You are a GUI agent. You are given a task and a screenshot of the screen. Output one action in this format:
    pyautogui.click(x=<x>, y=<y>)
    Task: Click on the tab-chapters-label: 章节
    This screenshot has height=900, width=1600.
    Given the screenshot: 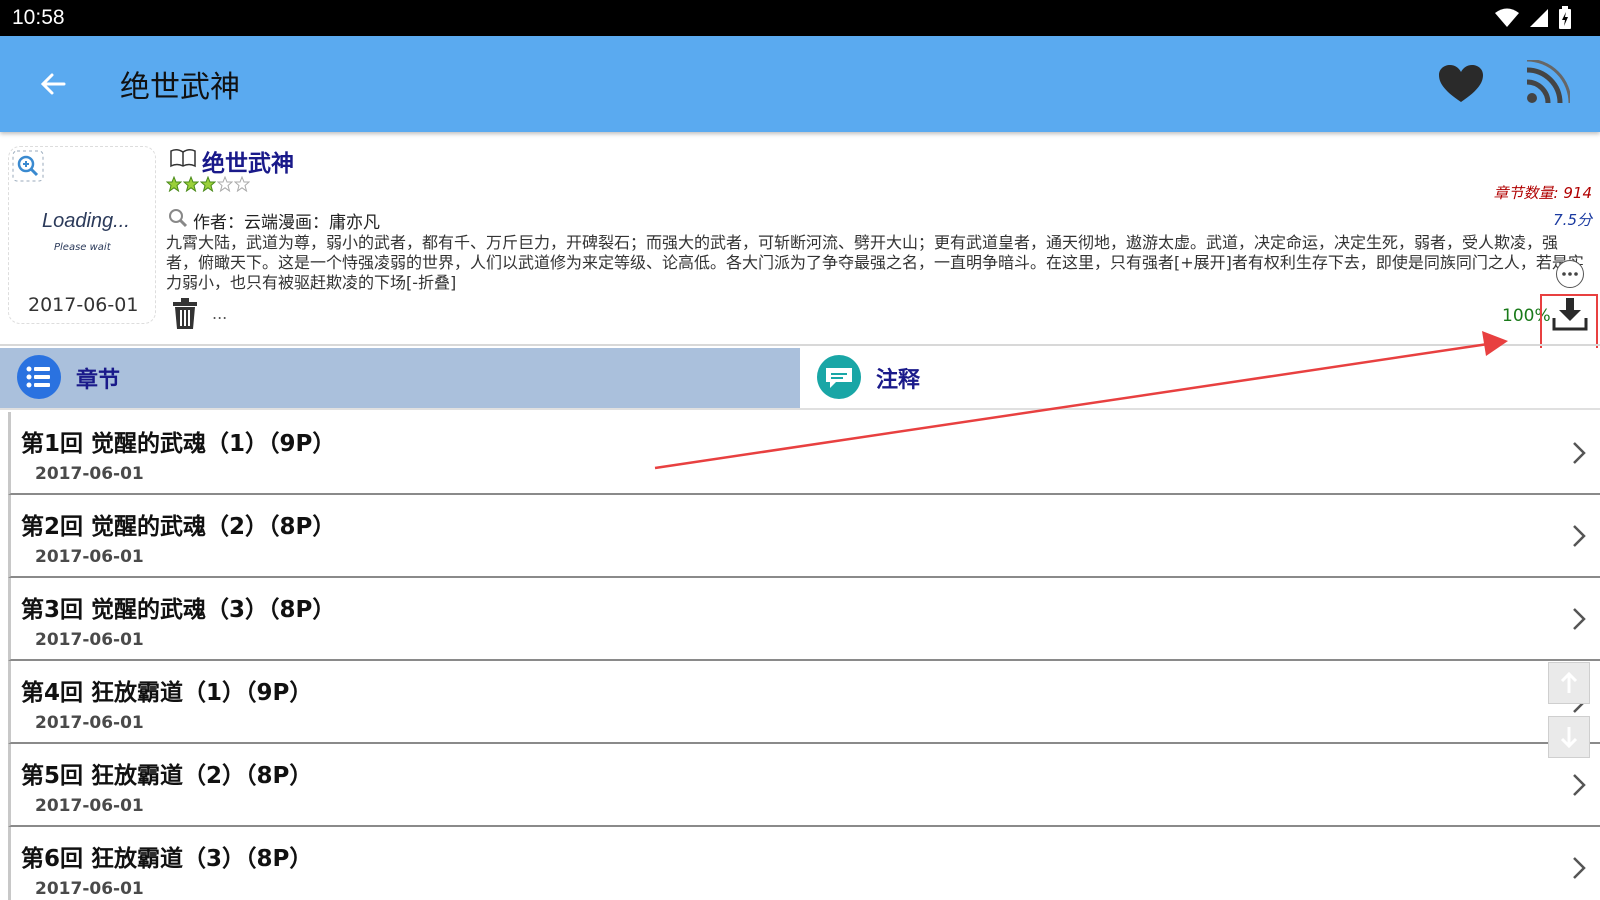 What is the action you would take?
    pyautogui.click(x=98, y=380)
    